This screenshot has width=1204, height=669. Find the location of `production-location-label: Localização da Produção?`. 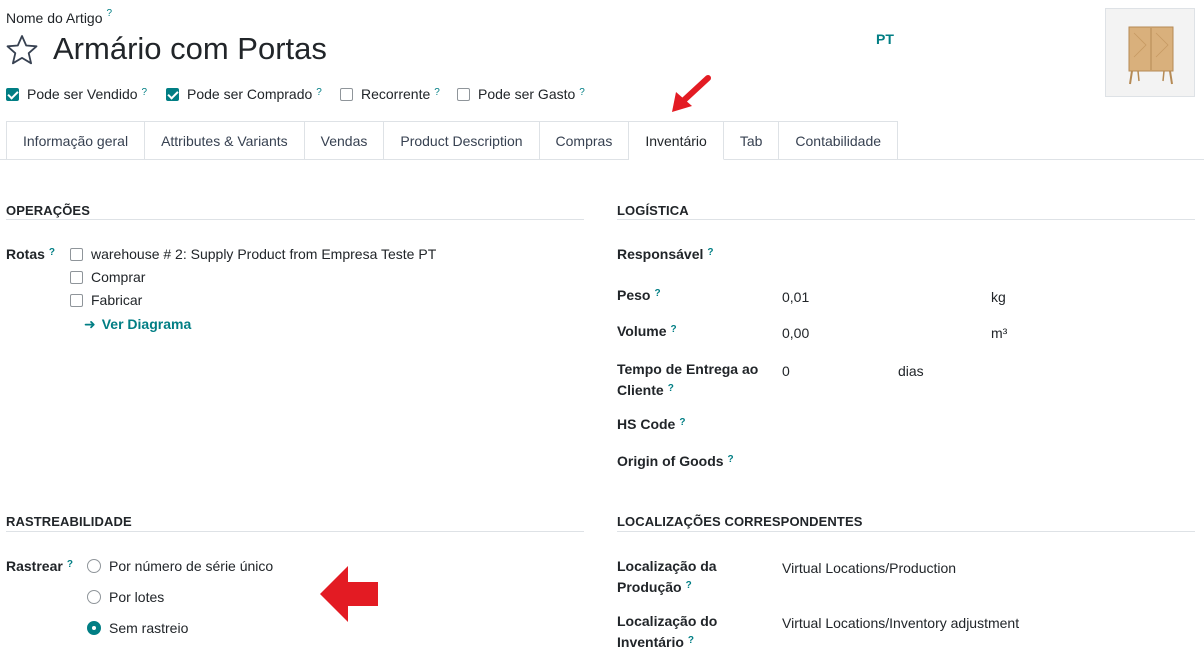

production-location-label: Localização da Produção? is located at coordinates (667, 576).